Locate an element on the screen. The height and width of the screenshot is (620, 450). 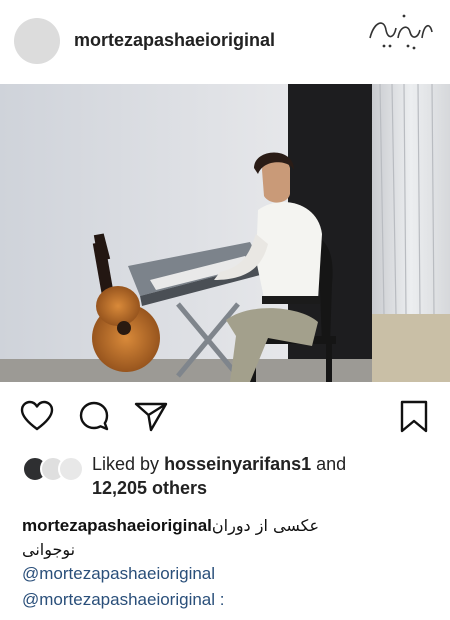
action-bar is located at coordinates (225, 416).